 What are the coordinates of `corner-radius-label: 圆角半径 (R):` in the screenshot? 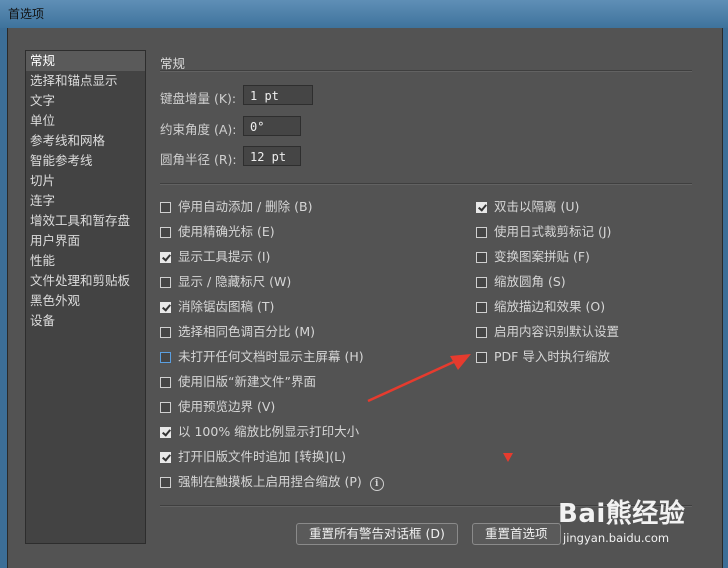 It's located at (198, 159).